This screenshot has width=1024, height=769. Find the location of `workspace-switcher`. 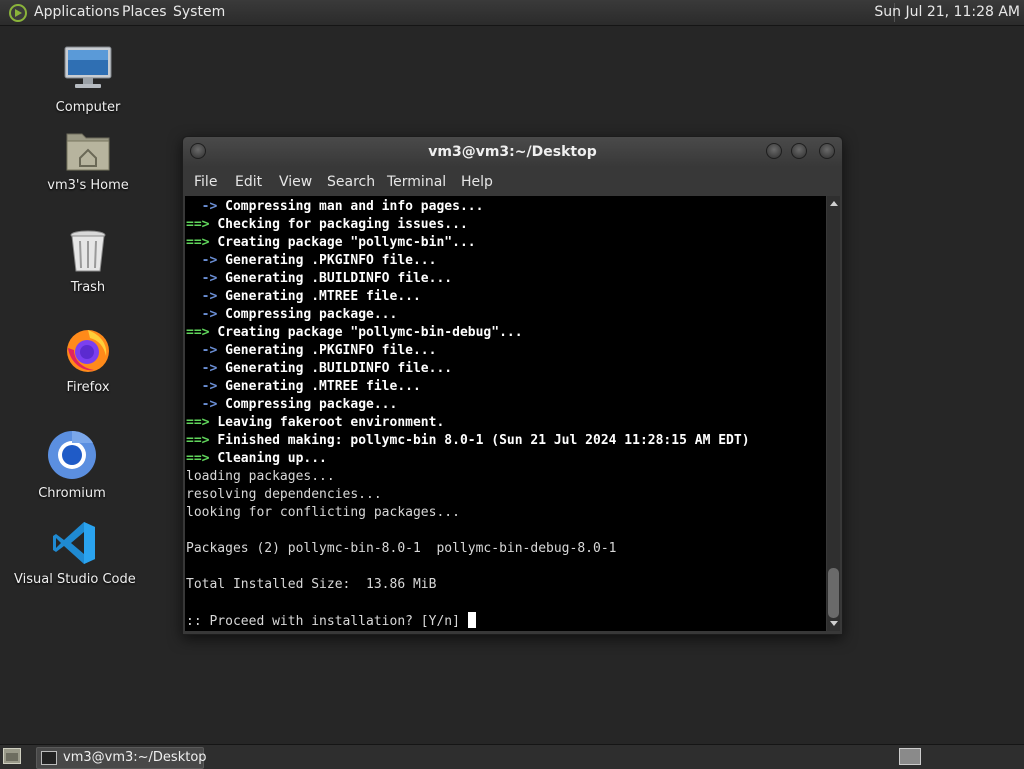

workspace-switcher is located at coordinates (910, 756).